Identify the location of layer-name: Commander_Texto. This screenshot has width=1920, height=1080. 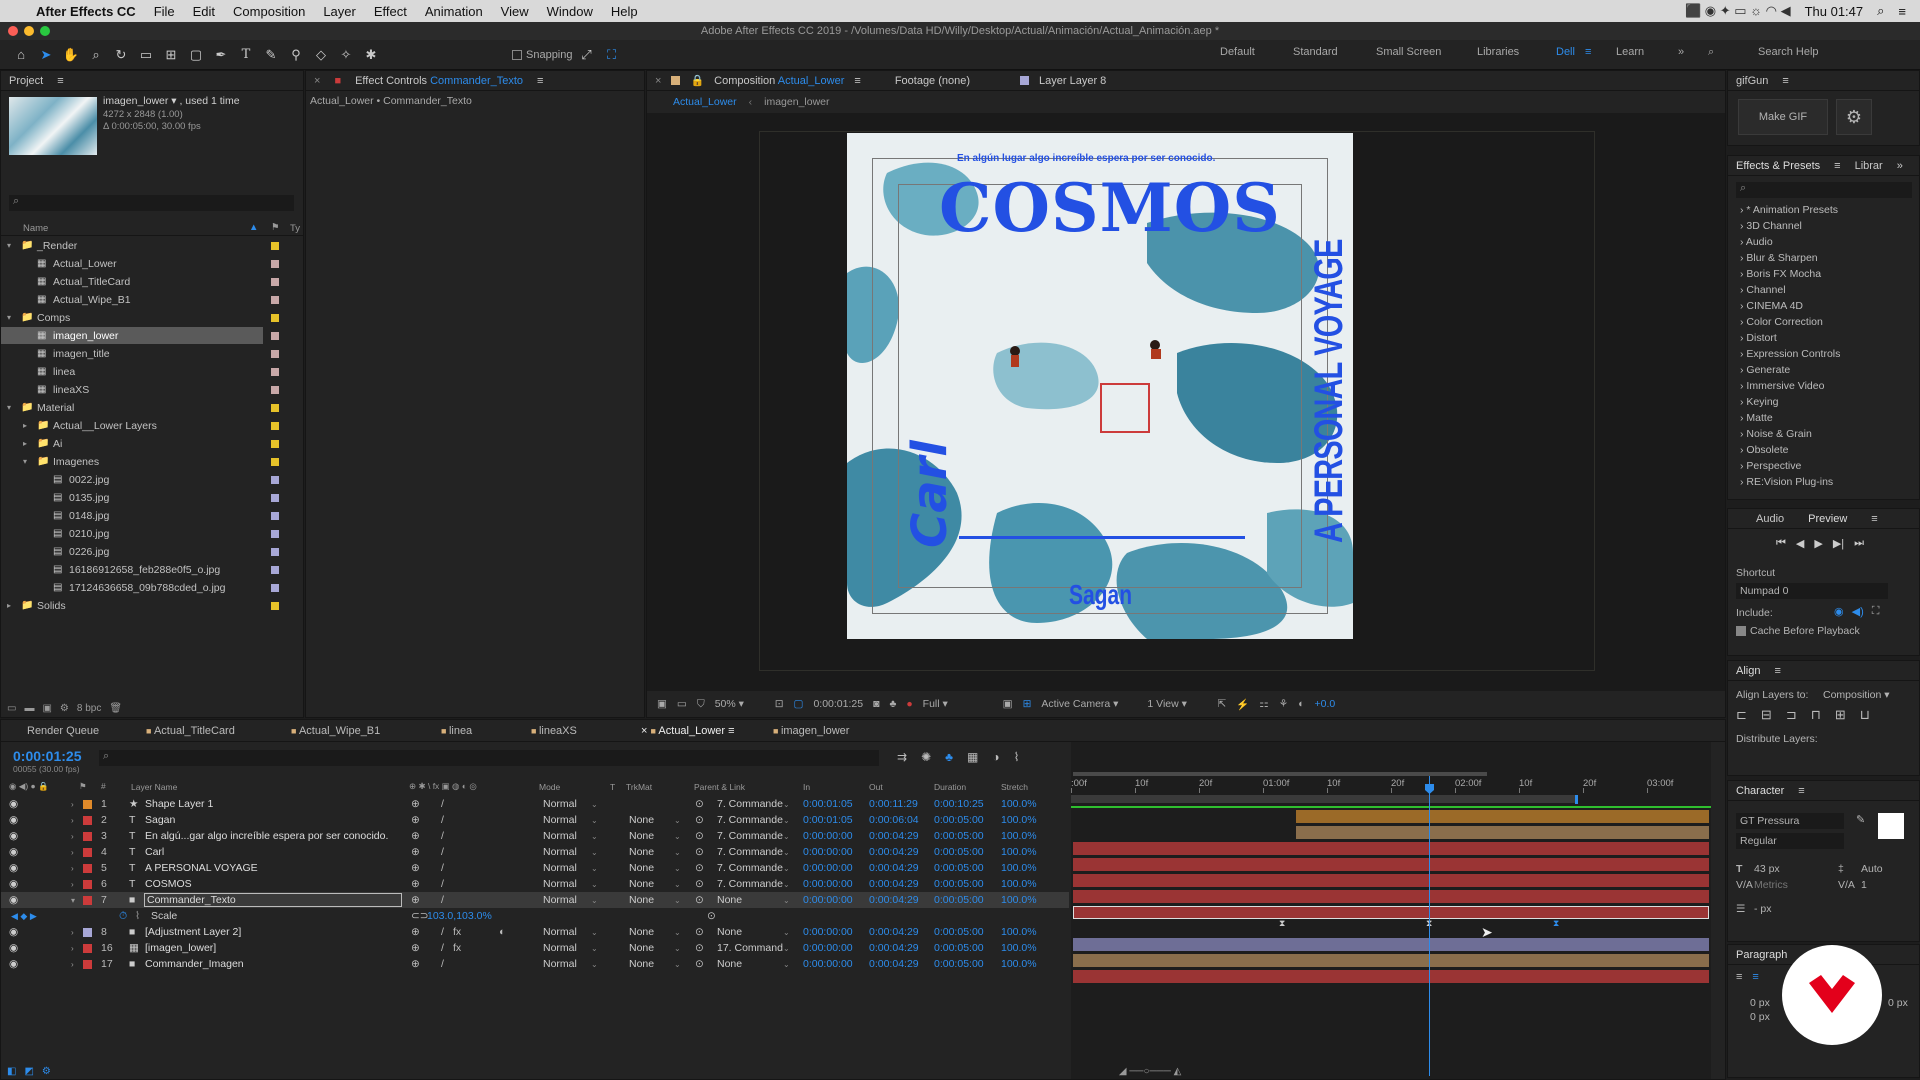
(273, 900).